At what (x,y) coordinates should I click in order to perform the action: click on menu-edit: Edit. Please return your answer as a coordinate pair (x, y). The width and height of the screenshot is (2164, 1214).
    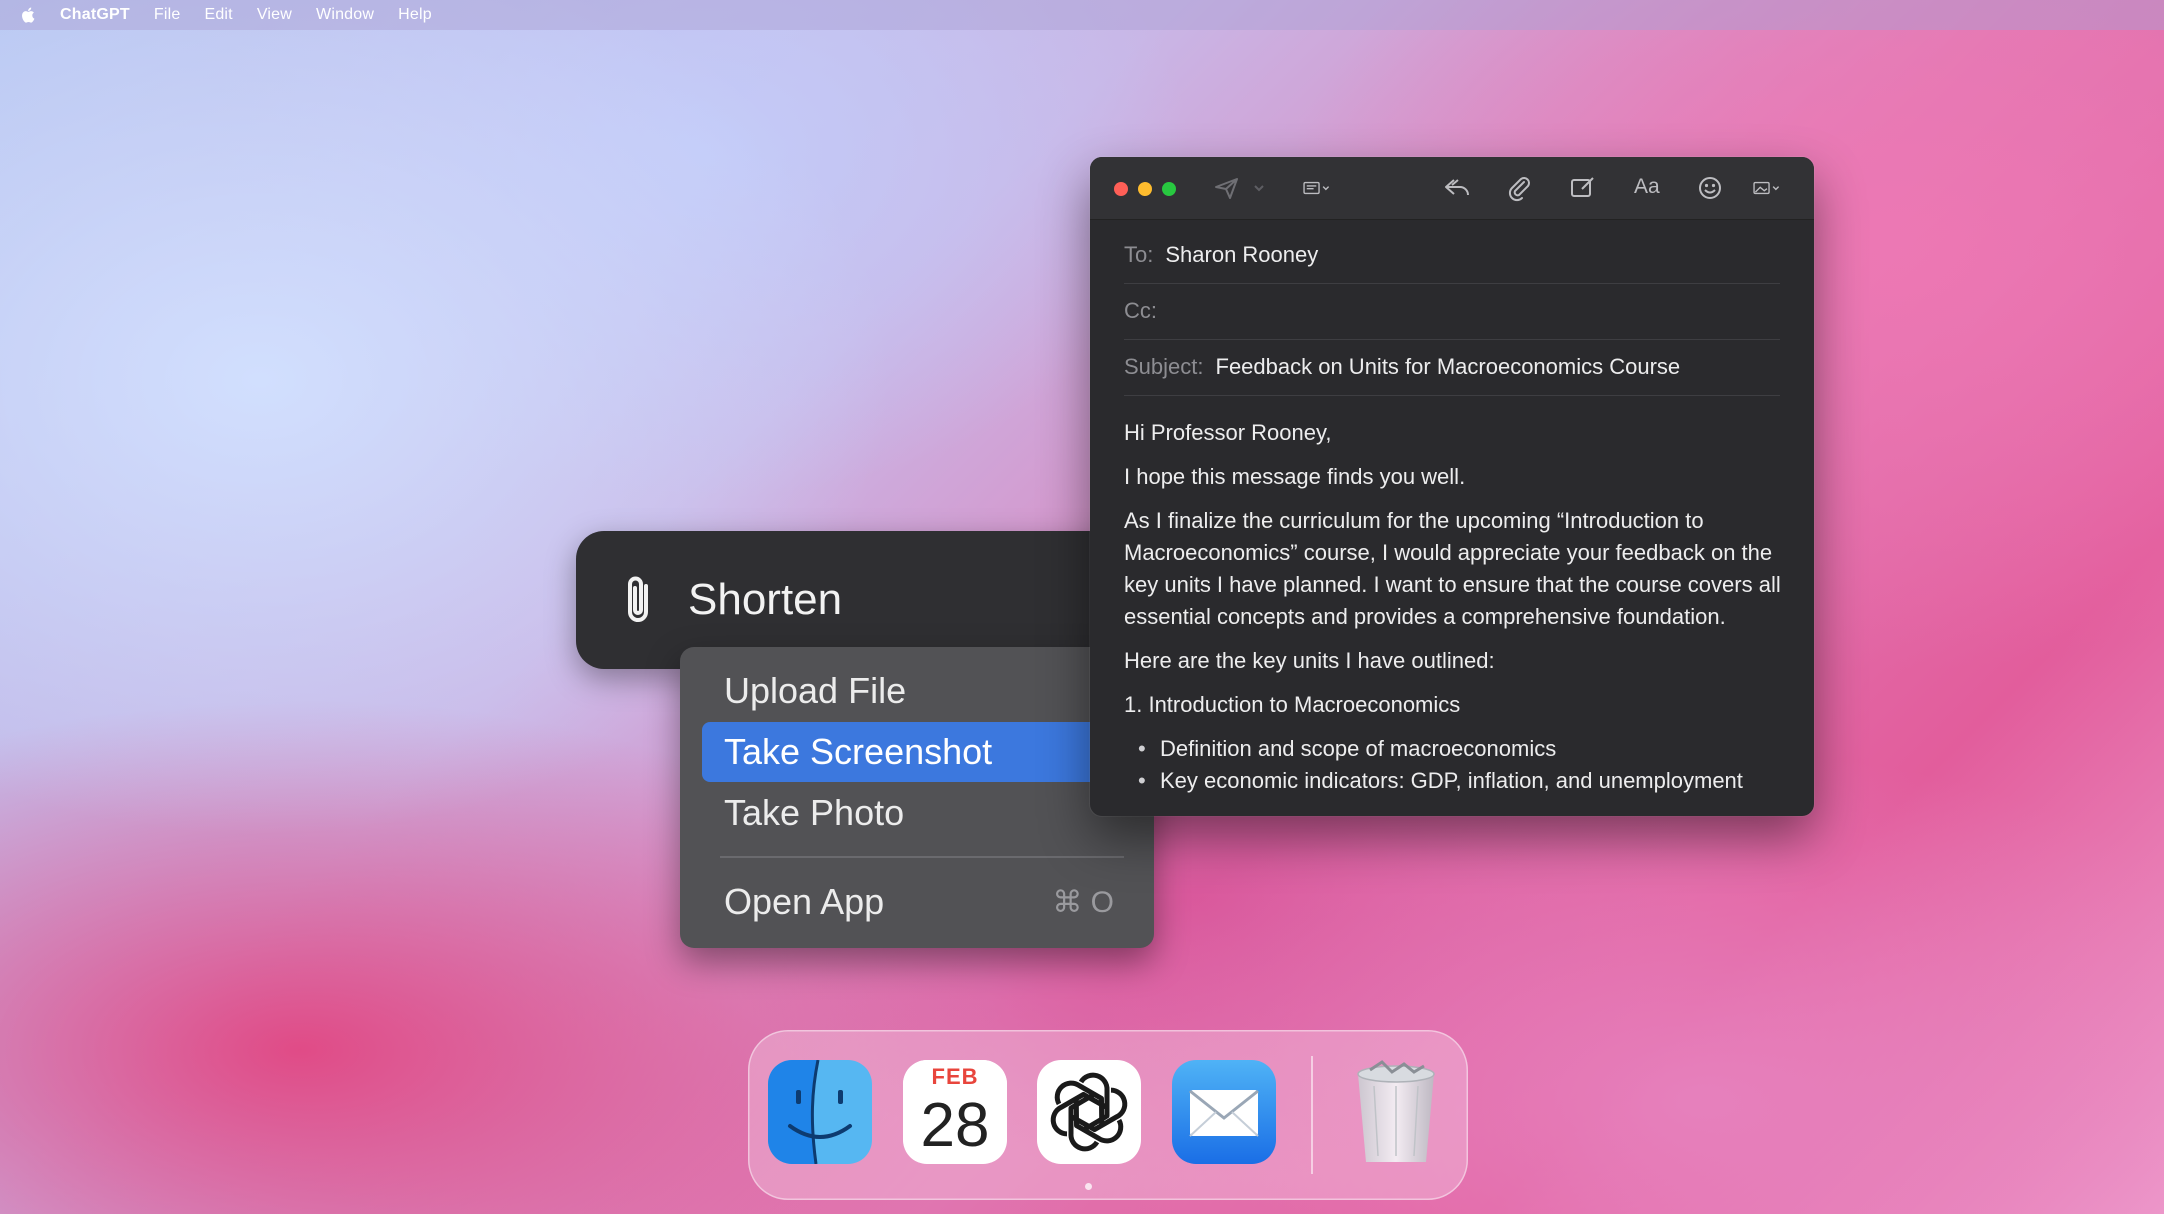
    Looking at the image, I should click on (218, 15).